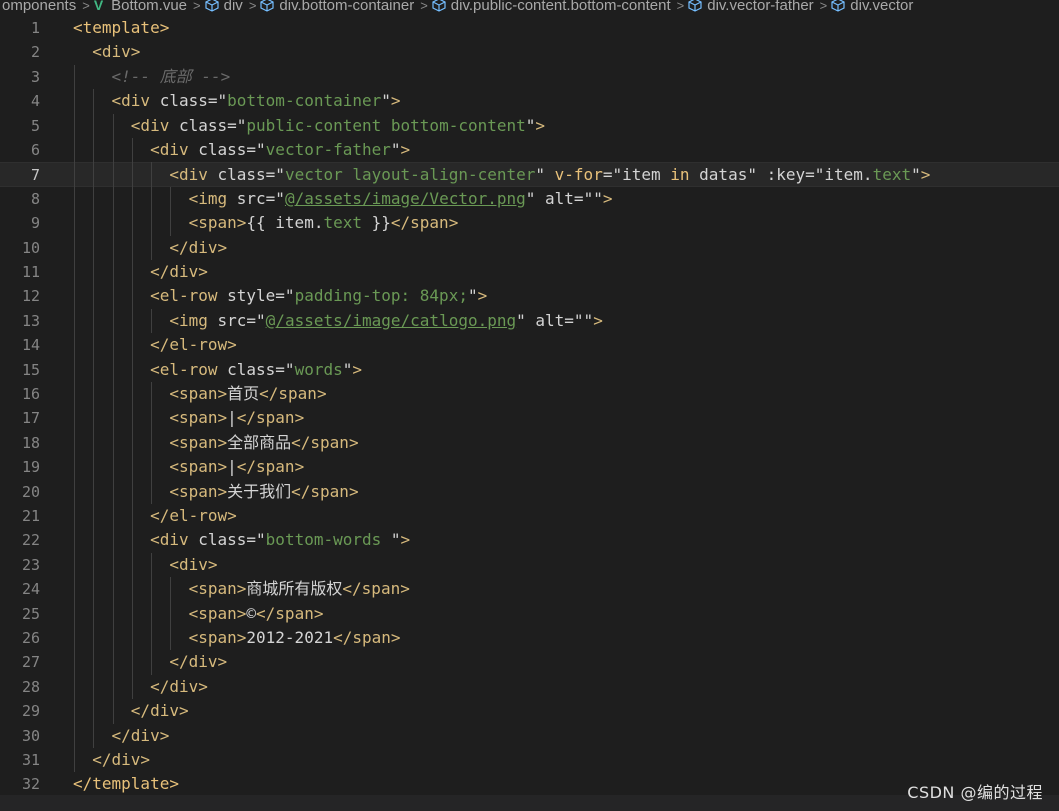 Image resolution: width=1059 pixels, height=811 pixels. I want to click on code-line: 20 <span>关于我们</span>, so click(529, 492).